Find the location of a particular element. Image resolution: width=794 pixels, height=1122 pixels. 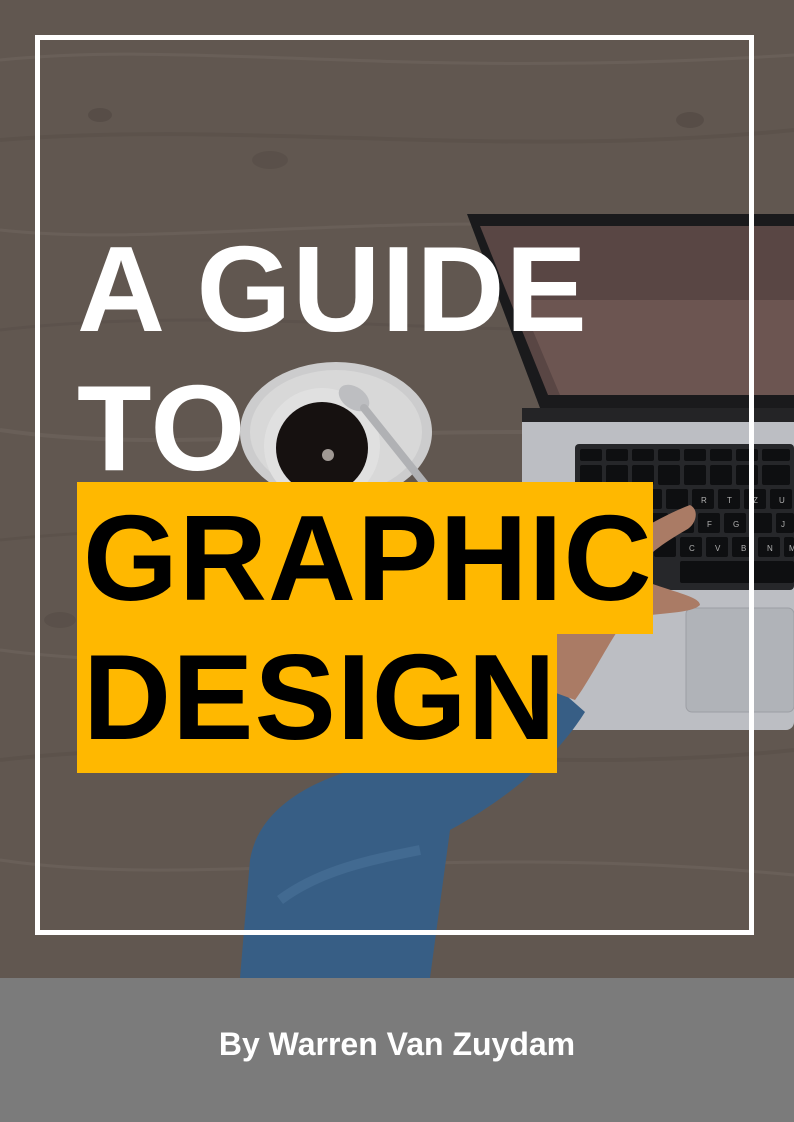

title-line-a-guide: A GUIDE is located at coordinates (332, 289).